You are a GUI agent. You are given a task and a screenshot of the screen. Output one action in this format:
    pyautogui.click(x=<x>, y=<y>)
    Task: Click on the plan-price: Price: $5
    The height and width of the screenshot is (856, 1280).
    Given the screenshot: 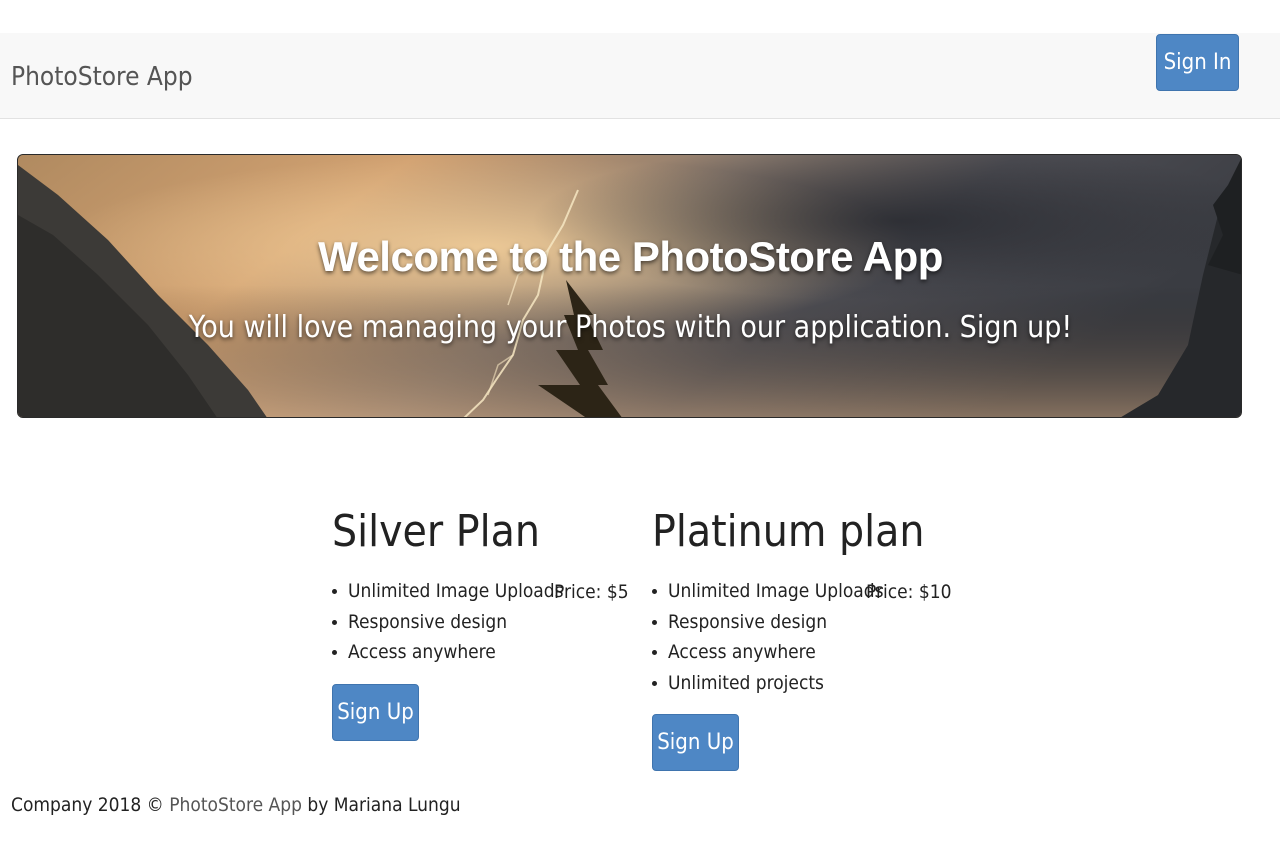 What is the action you would take?
    pyautogui.click(x=591, y=592)
    